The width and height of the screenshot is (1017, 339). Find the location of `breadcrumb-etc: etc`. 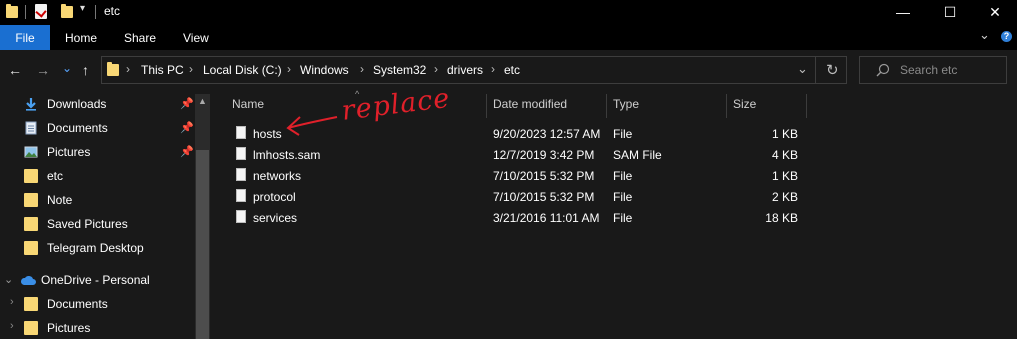

breadcrumb-etc: etc is located at coordinates (512, 70).